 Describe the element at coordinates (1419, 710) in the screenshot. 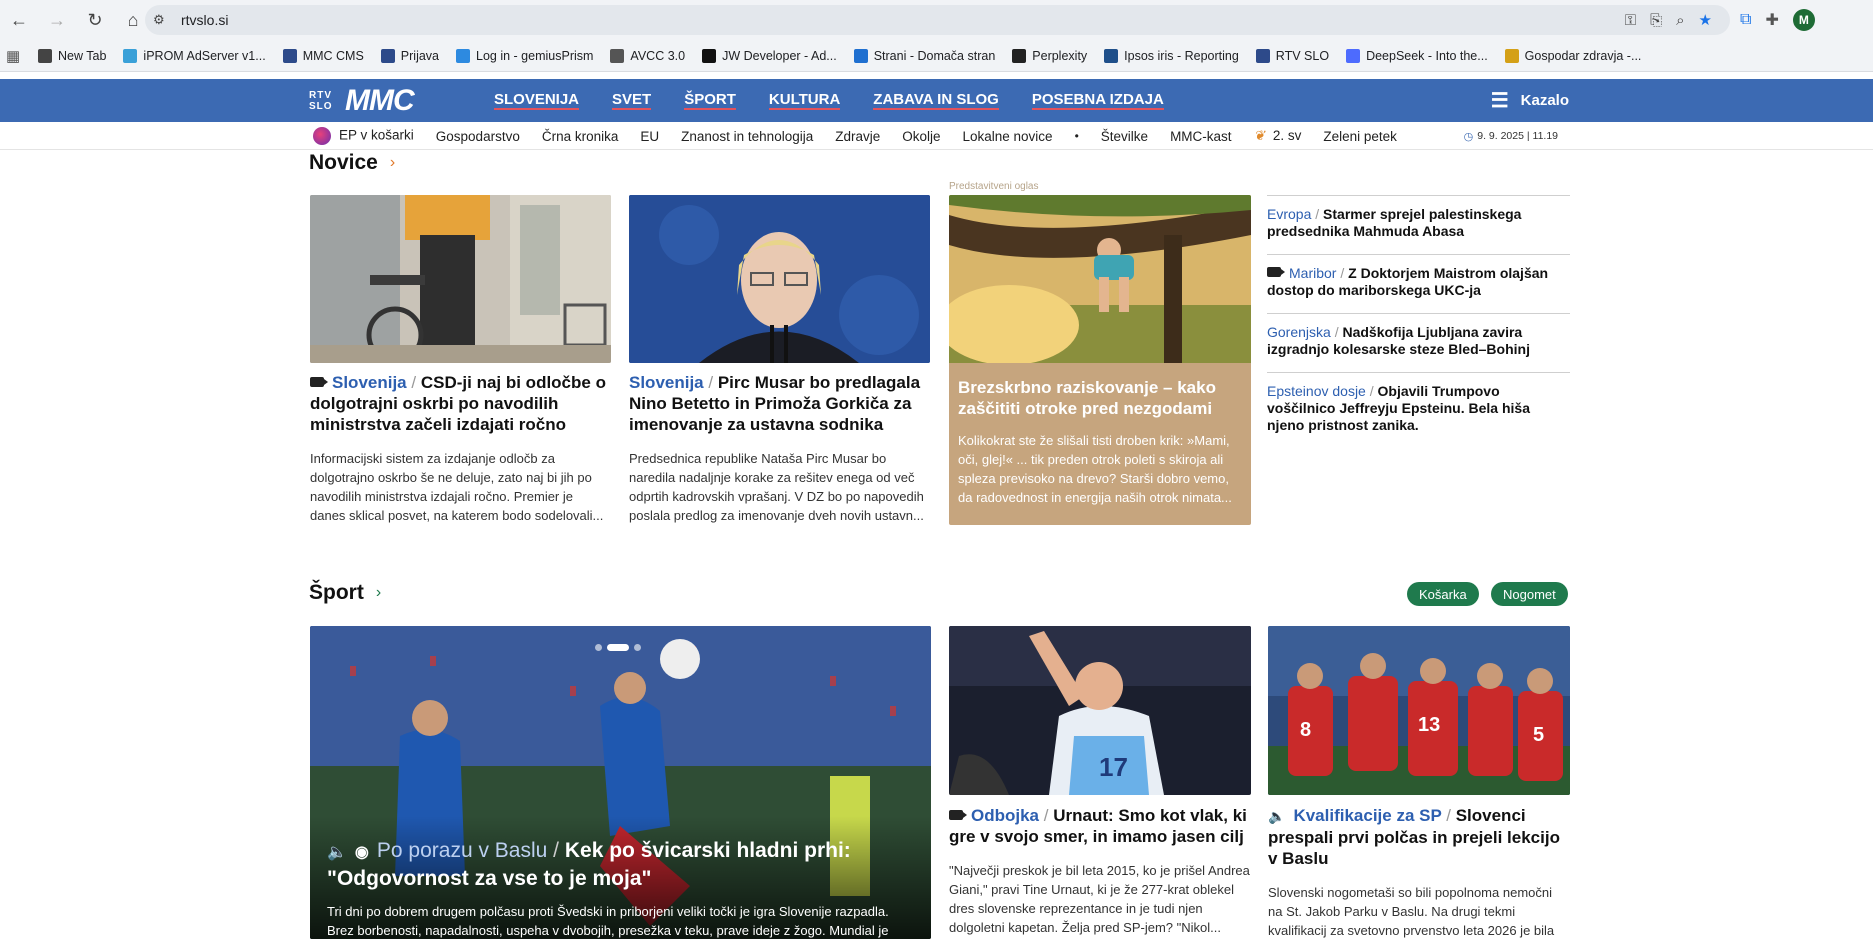

I see `article-image-swiss-team: 8 13 5` at that location.